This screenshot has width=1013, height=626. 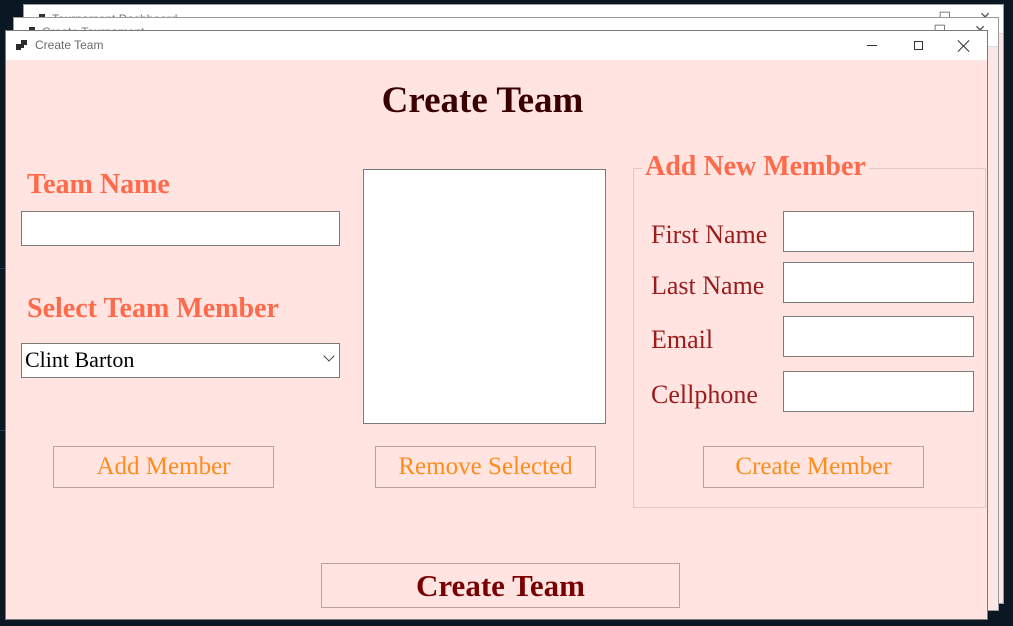 I want to click on window-title: Create Team, so click(x=69, y=45).